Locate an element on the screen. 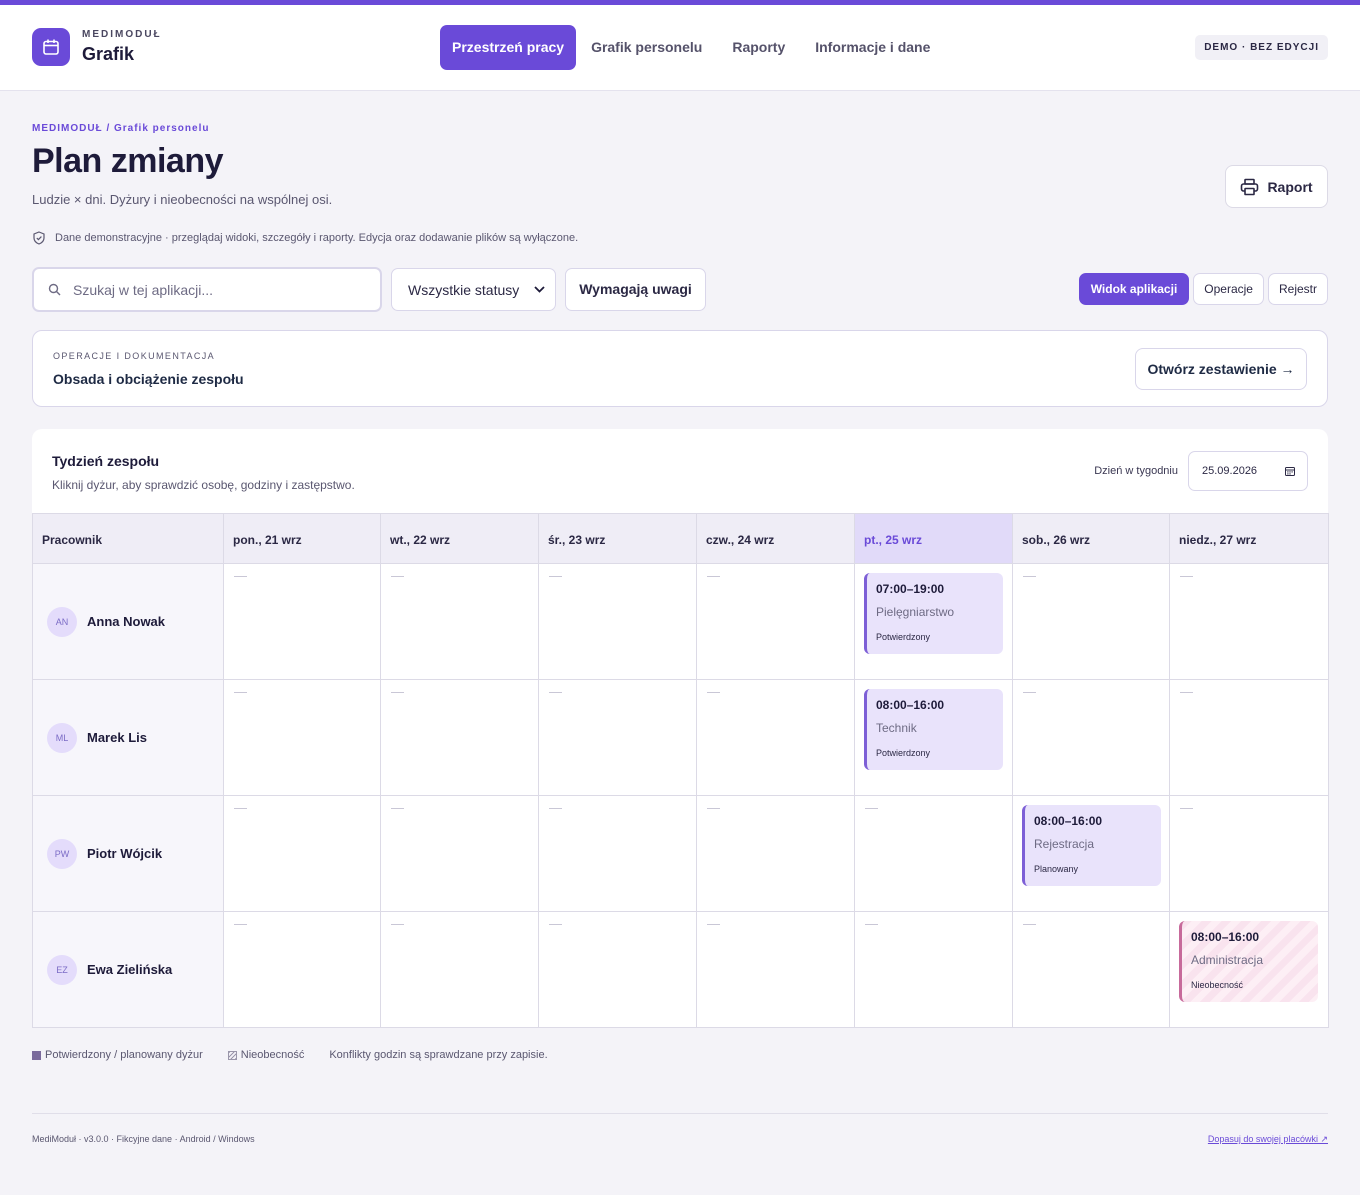  shift-card: 07:00–19:00 Pielęgniarstwo Potwierdzony is located at coordinates (933, 613).